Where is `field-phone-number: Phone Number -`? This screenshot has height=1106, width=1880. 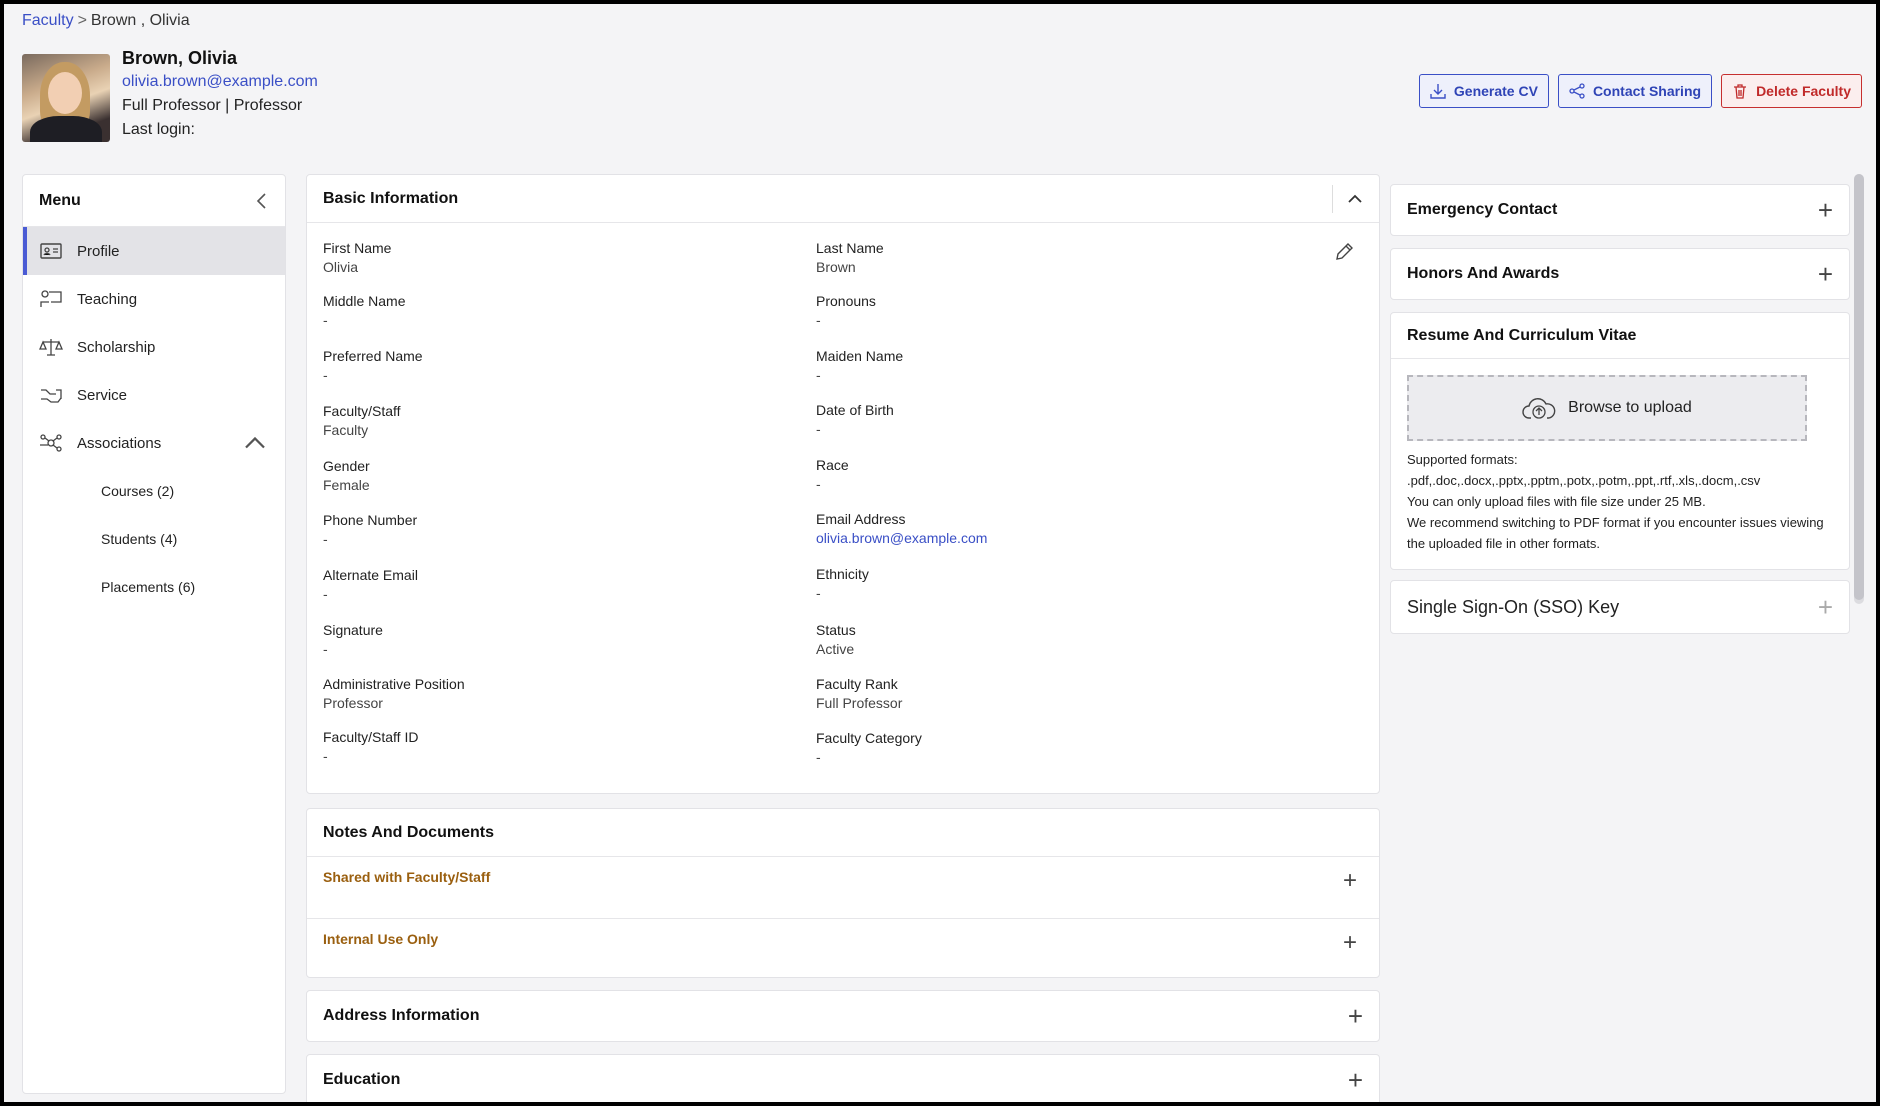
field-phone-number: Phone Number - is located at coordinates (370, 529).